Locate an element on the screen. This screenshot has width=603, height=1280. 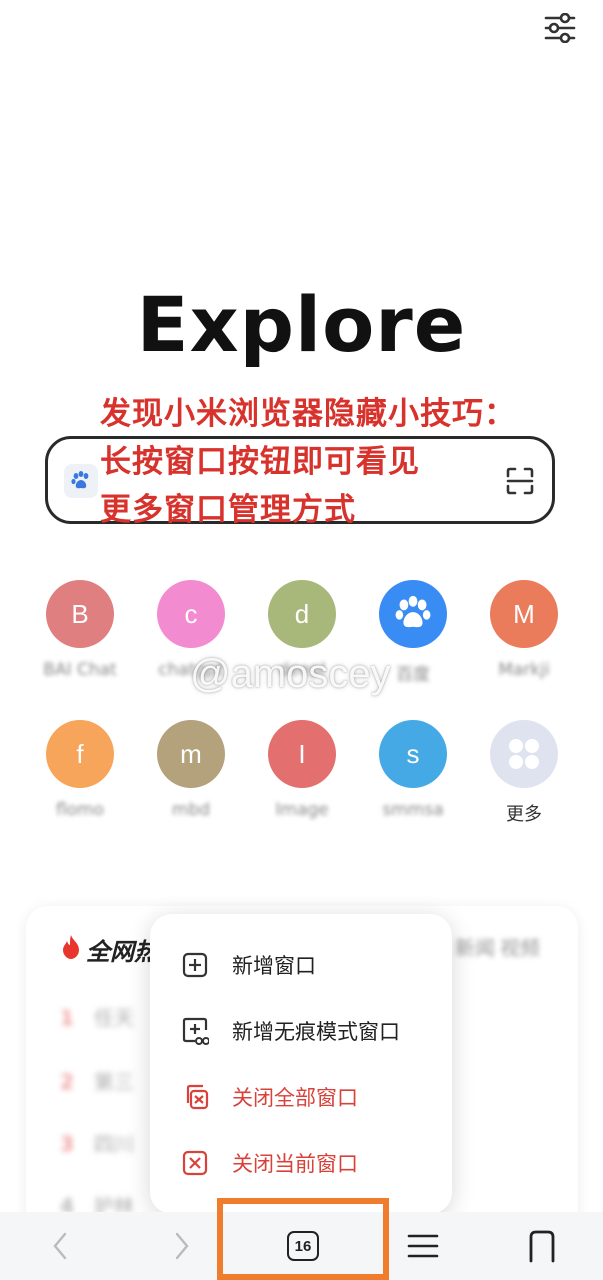
shortcut-avatar: c is located at coordinates (191, 614).